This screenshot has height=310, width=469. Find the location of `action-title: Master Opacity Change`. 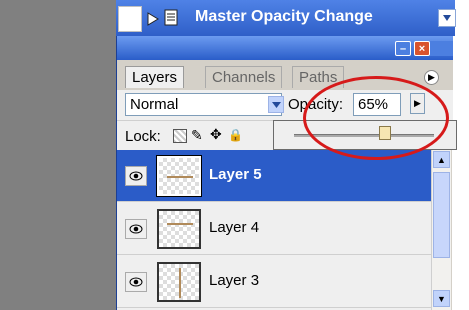

action-title: Master Opacity Change is located at coordinates (284, 17).